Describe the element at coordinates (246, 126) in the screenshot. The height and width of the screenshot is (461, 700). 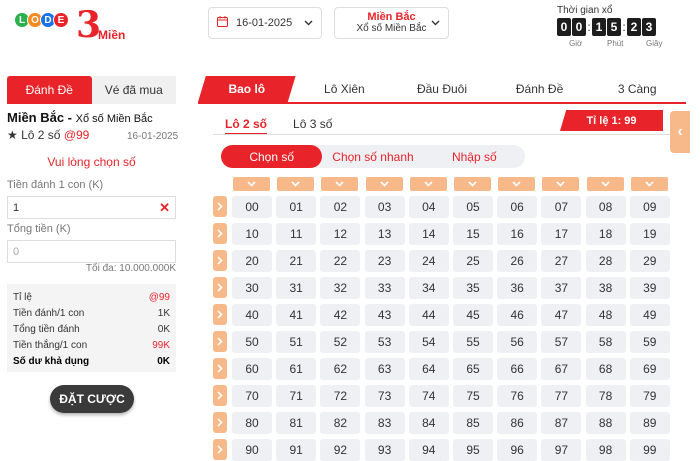
I see `tab-lo-2-so: Lô 2 số` at that location.